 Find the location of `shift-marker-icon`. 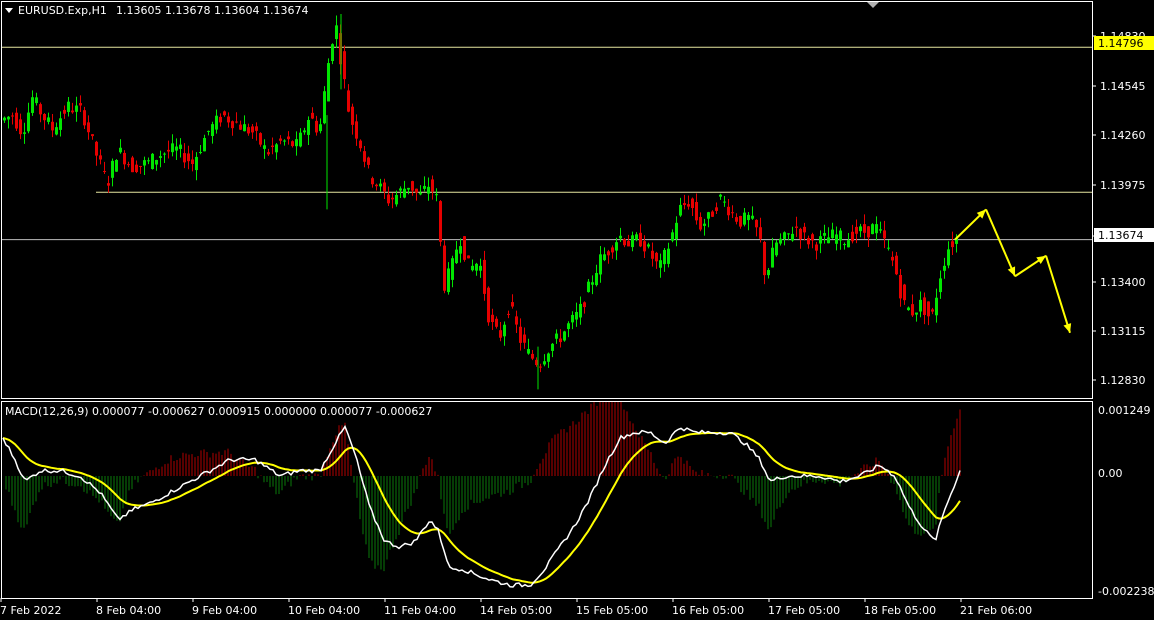

shift-marker-icon is located at coordinates (873, 5).